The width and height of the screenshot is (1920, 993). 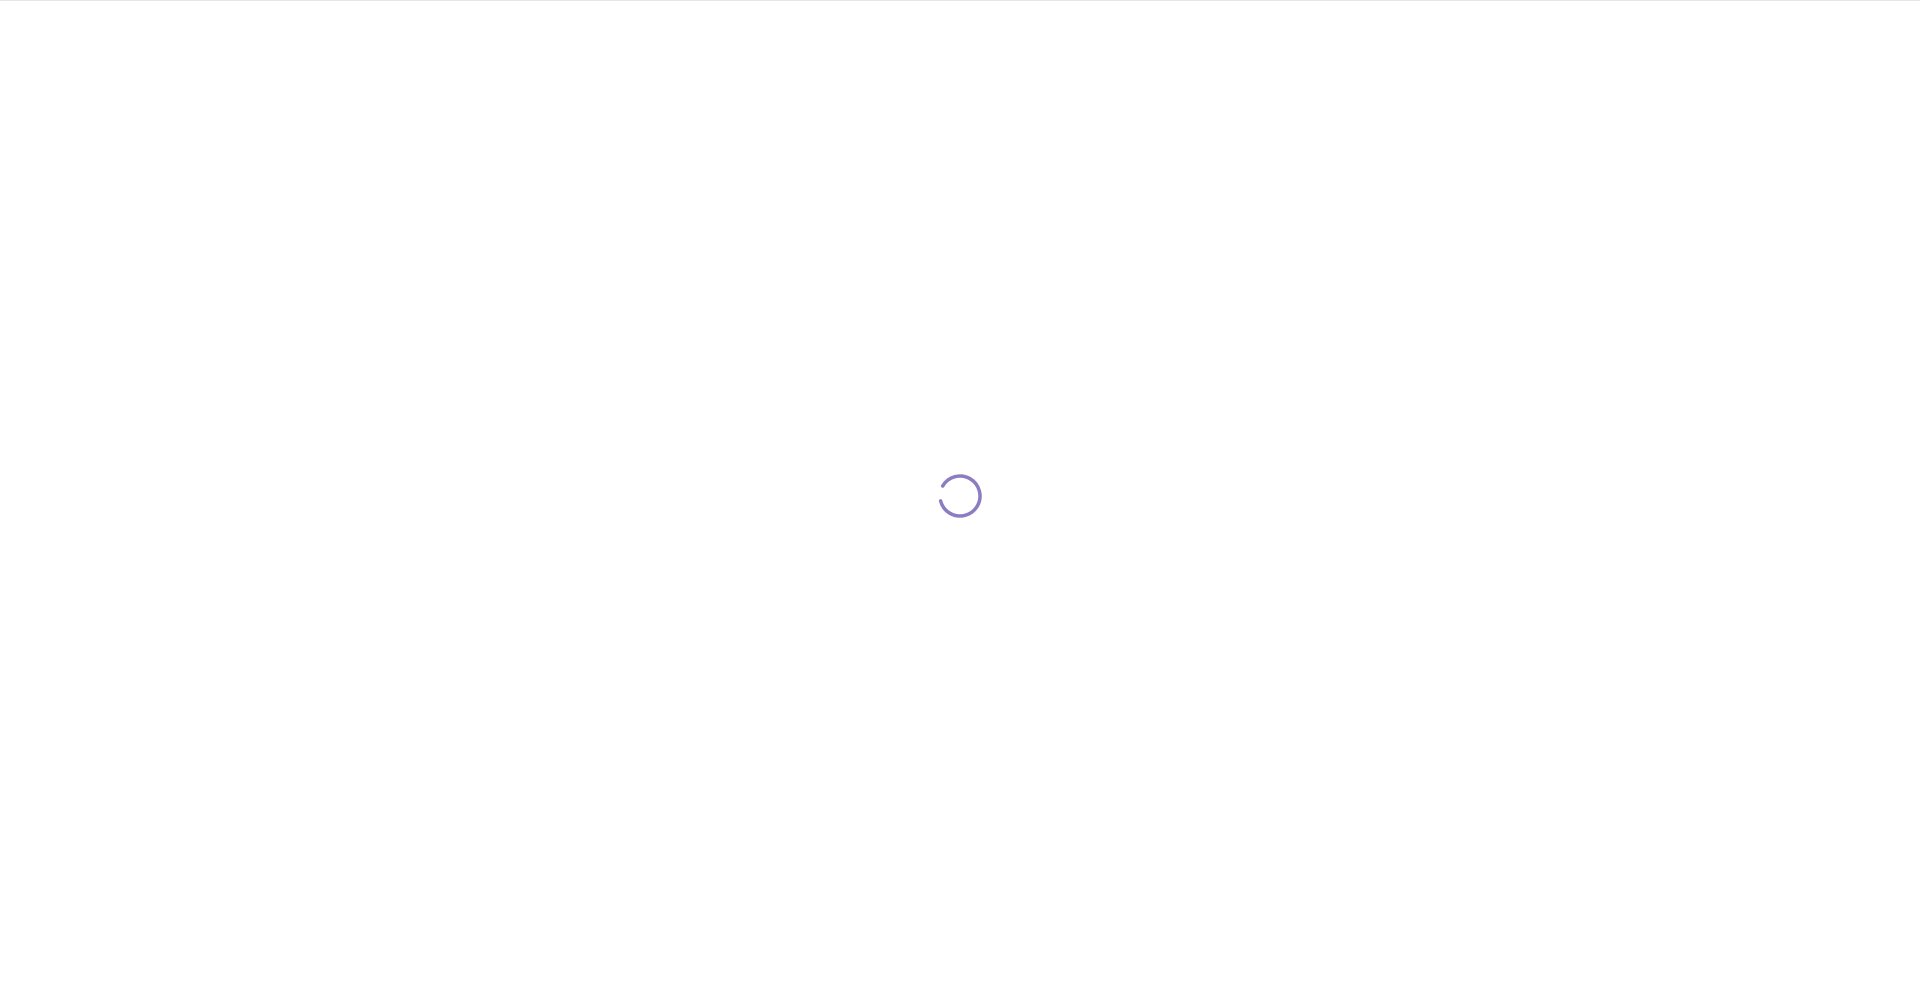 I want to click on loading-spinner-icon, so click(x=960, y=496).